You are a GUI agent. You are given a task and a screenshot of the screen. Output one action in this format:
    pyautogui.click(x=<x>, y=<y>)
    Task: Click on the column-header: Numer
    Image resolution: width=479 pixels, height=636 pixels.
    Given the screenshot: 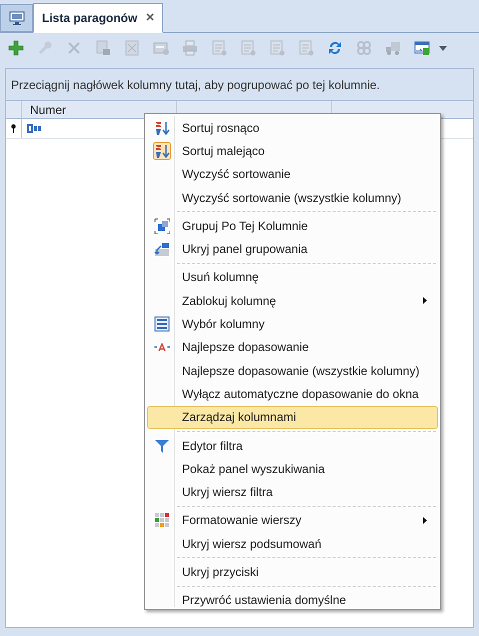 What is the action you would take?
    pyautogui.click(x=48, y=109)
    